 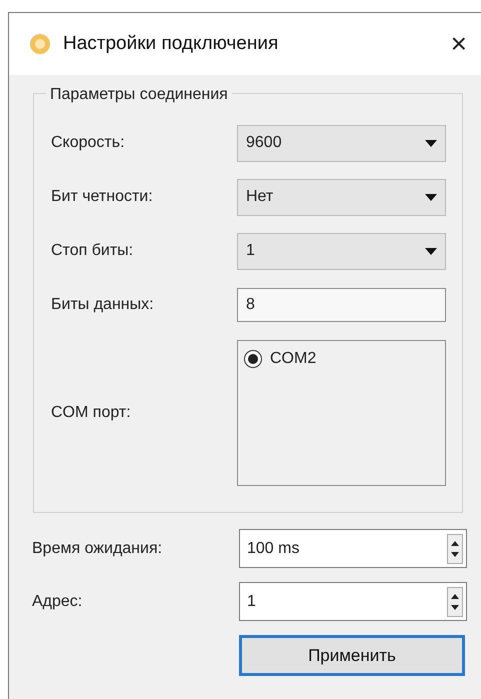 What do you see at coordinates (98, 548) in the screenshot?
I see `field-label: Время ожидания:` at bounding box center [98, 548].